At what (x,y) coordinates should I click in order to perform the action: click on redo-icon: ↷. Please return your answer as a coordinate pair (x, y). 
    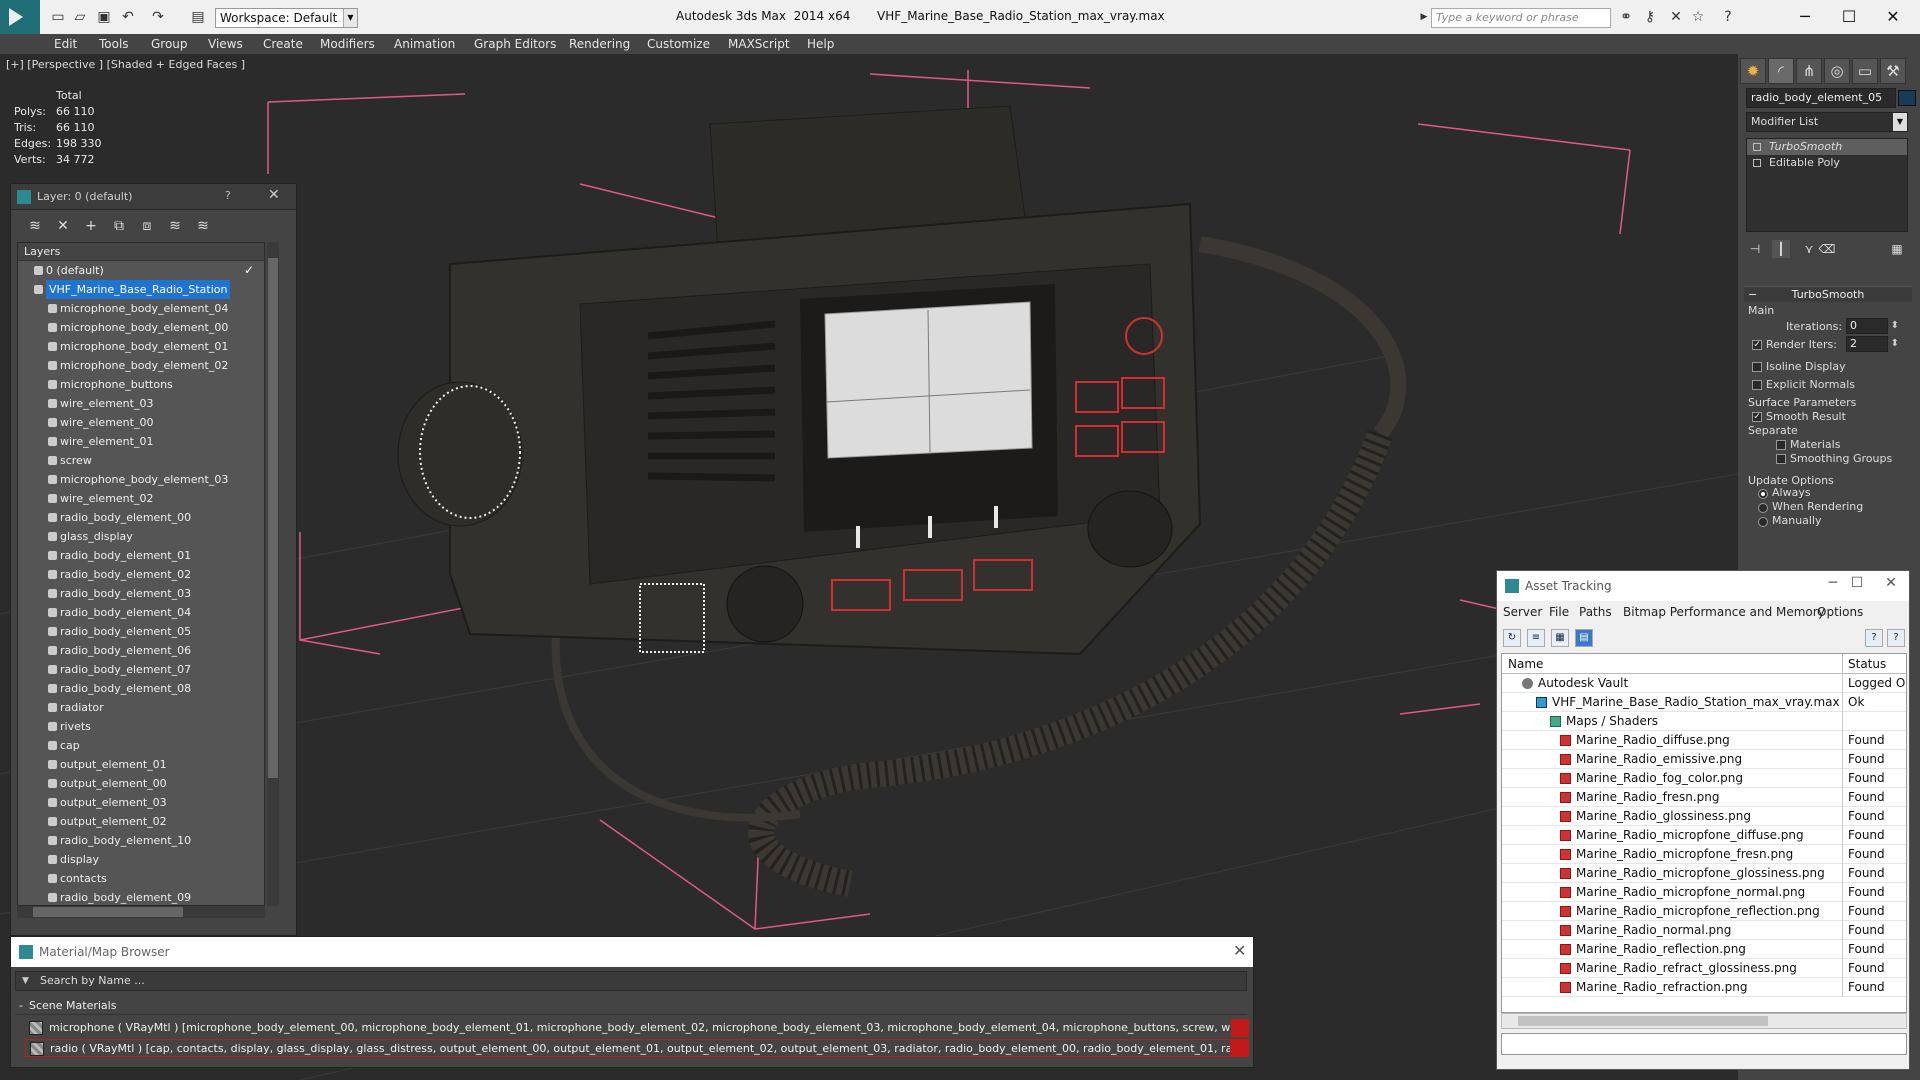
    Looking at the image, I should click on (158, 17).